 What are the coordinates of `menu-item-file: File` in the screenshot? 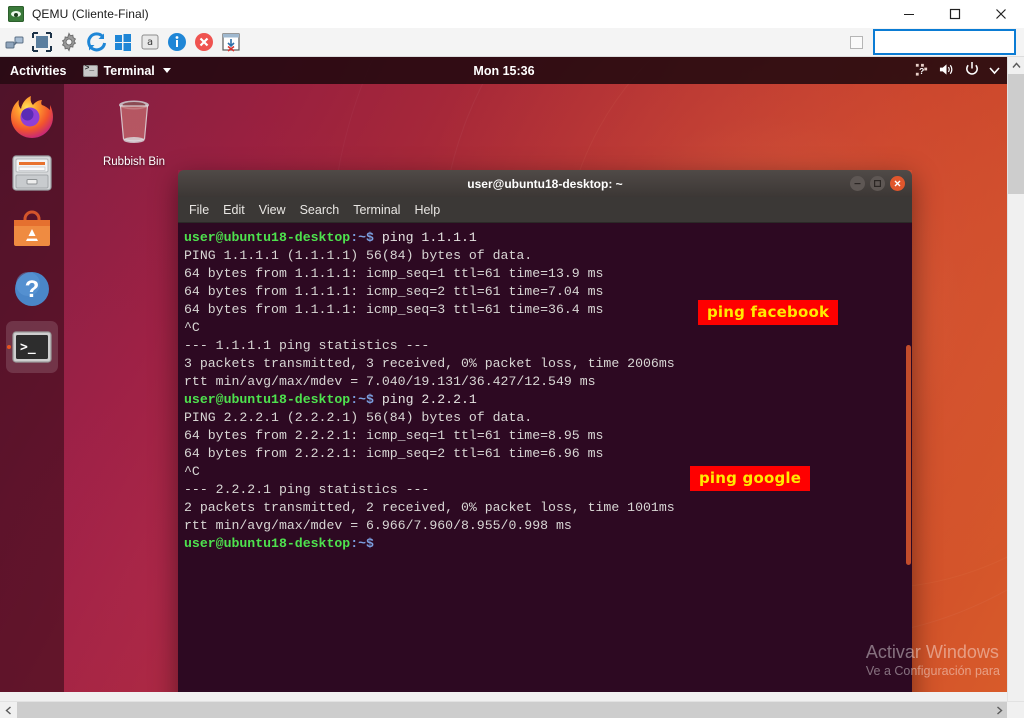 It's located at (199, 210).